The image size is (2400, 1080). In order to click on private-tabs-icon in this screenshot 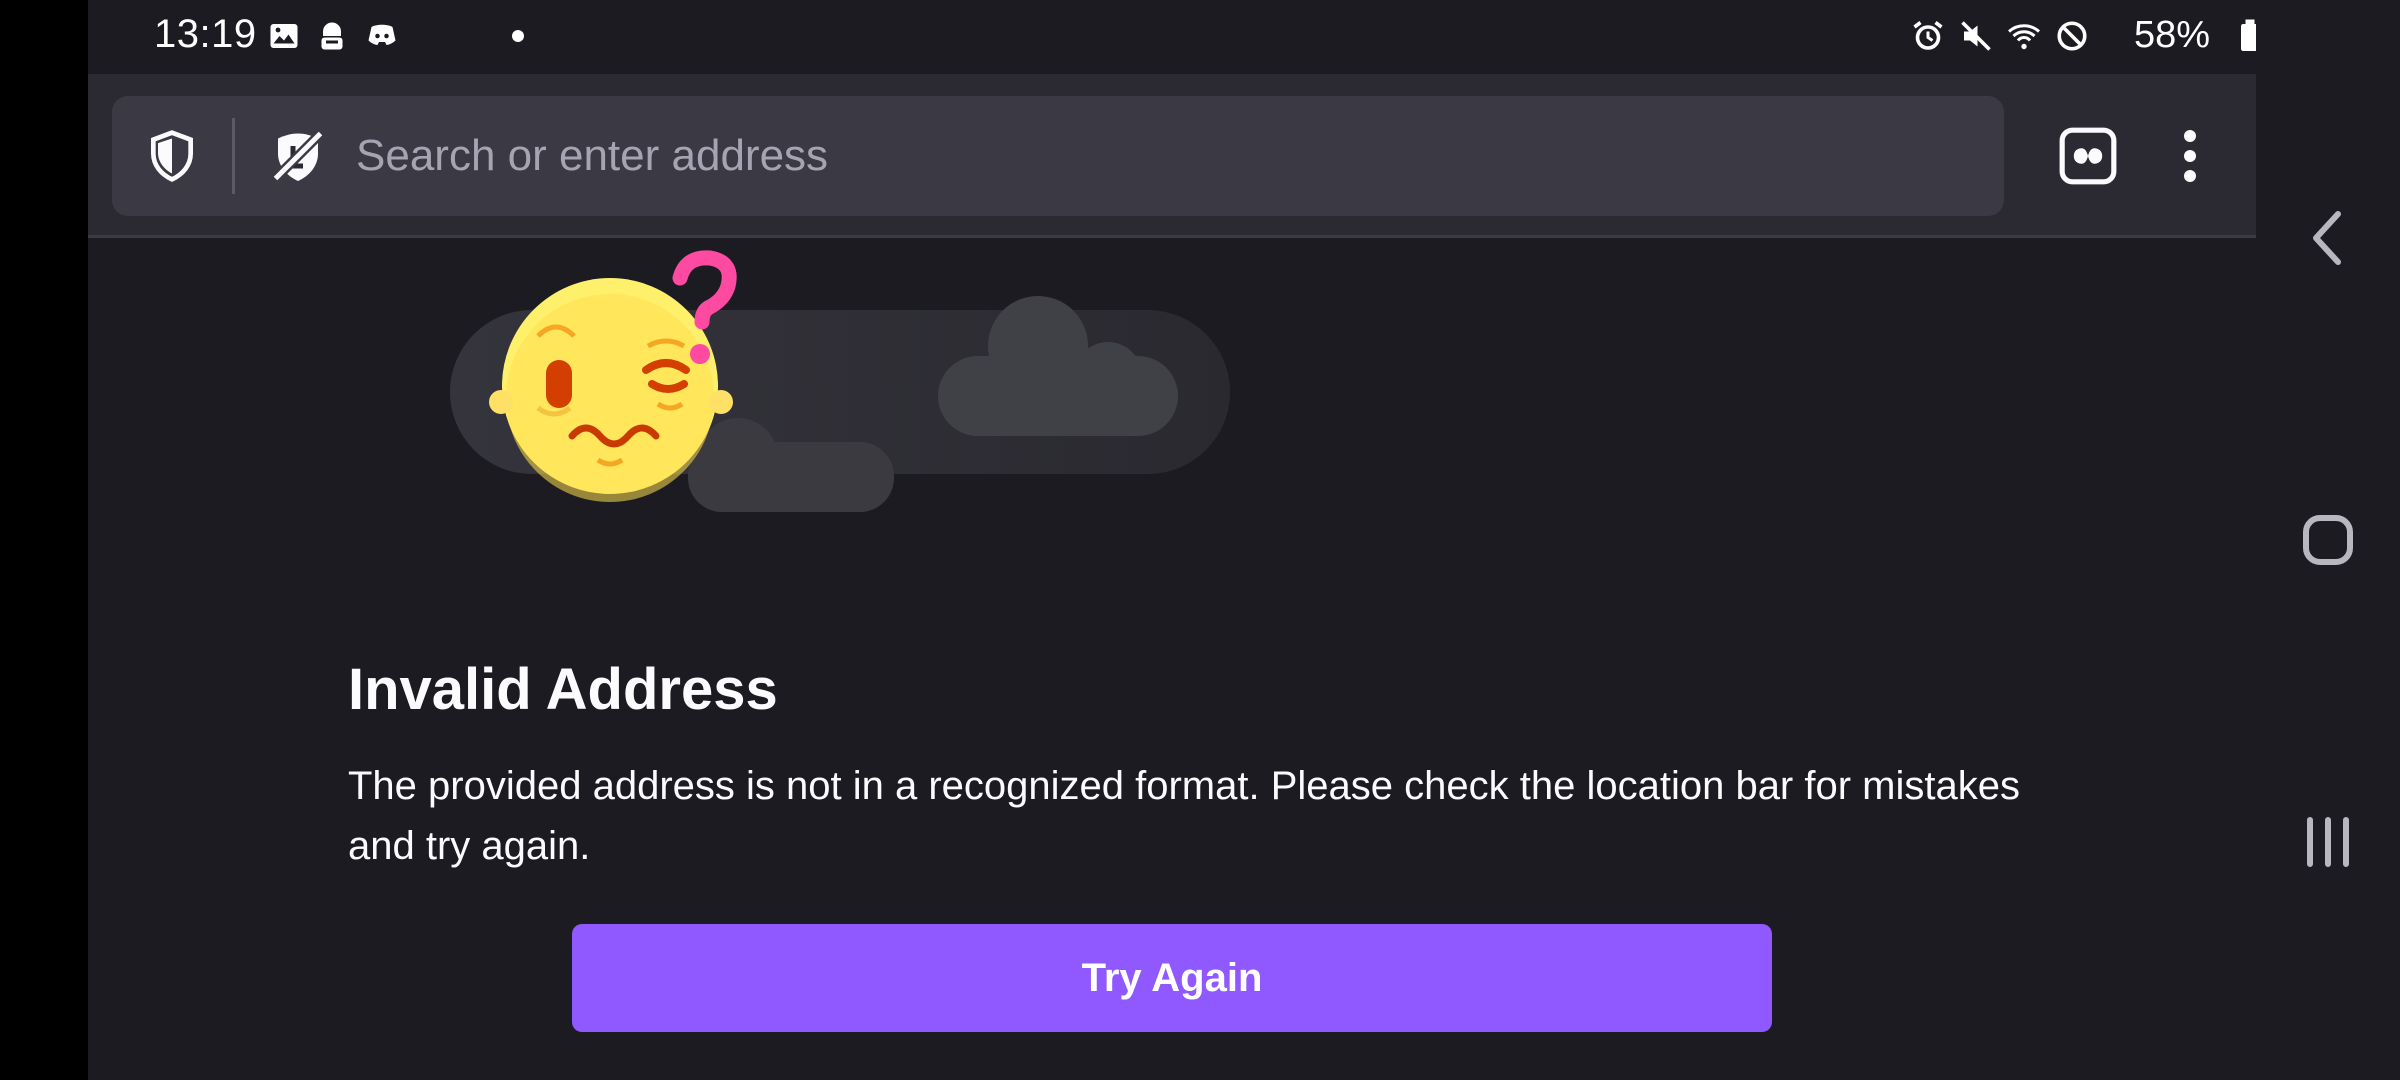, I will do `click(2088, 156)`.